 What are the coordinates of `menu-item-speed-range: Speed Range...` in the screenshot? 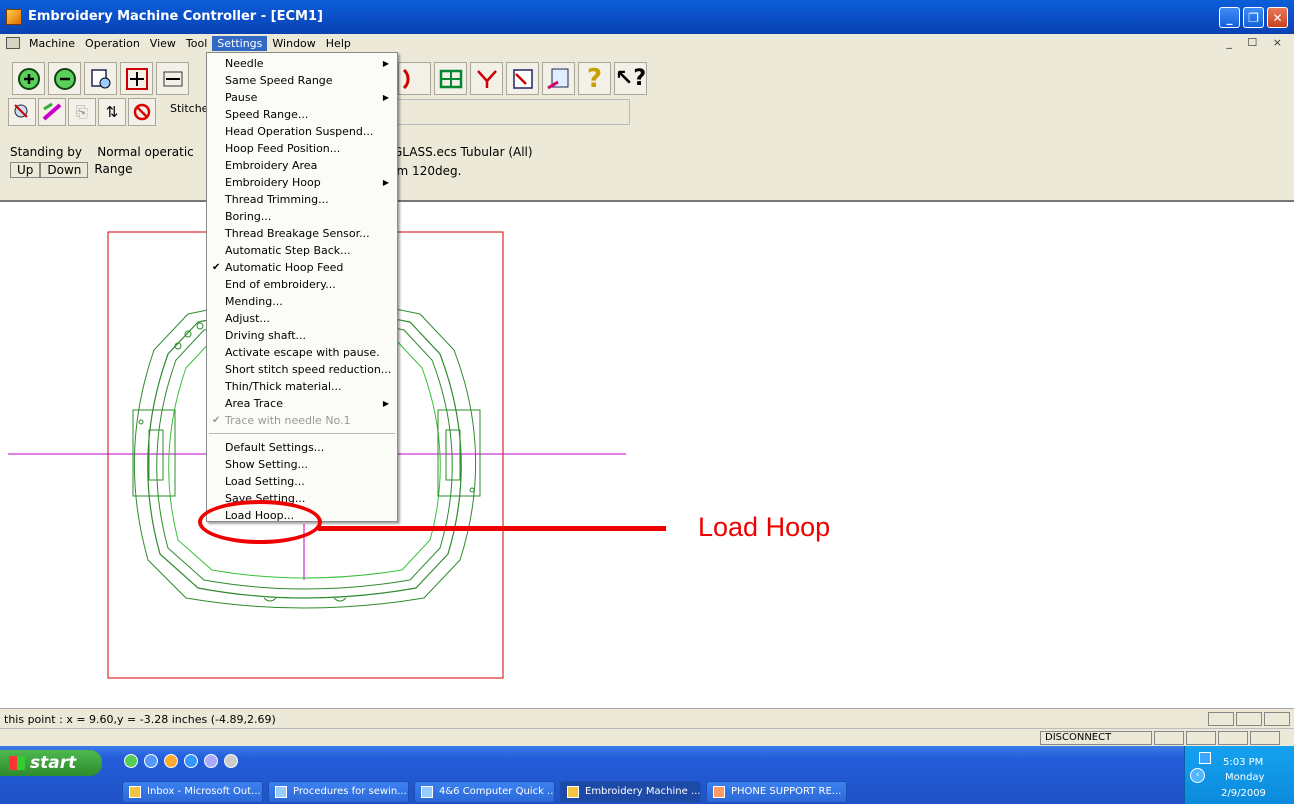 It's located at (302, 114).